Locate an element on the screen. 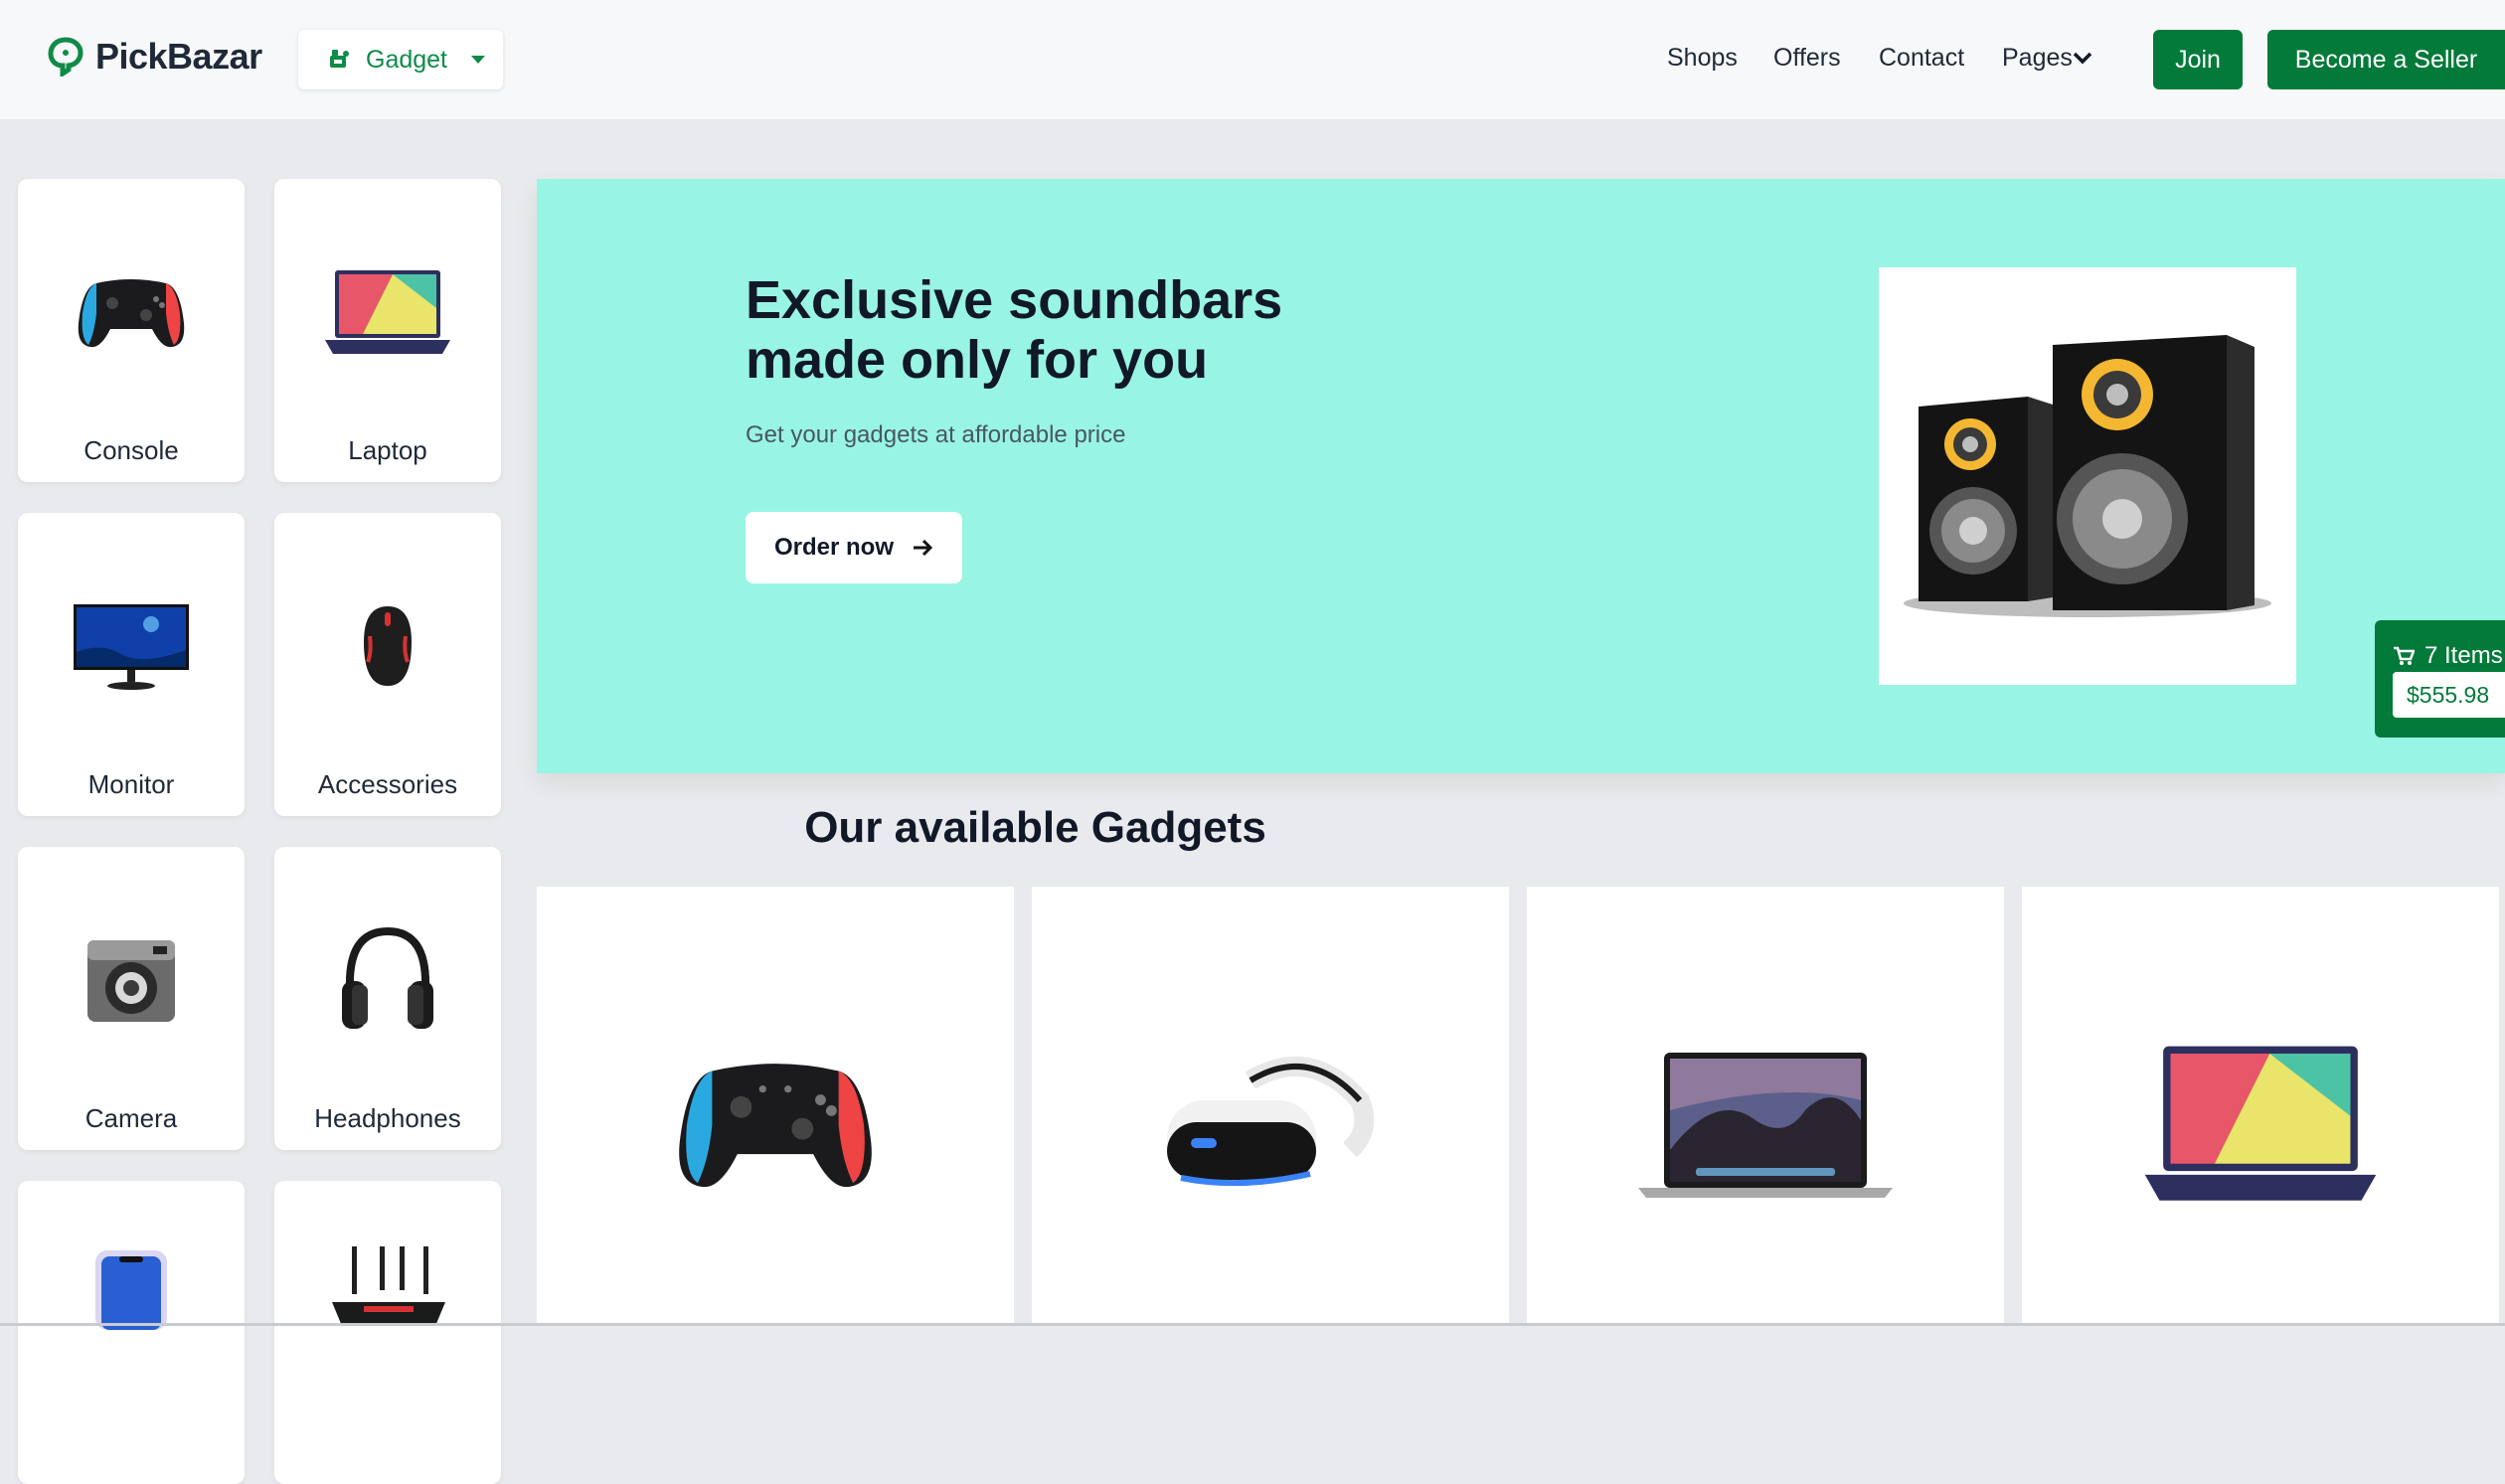 This screenshot has height=1484, width=2505. category-phone is located at coordinates (131, 1332).